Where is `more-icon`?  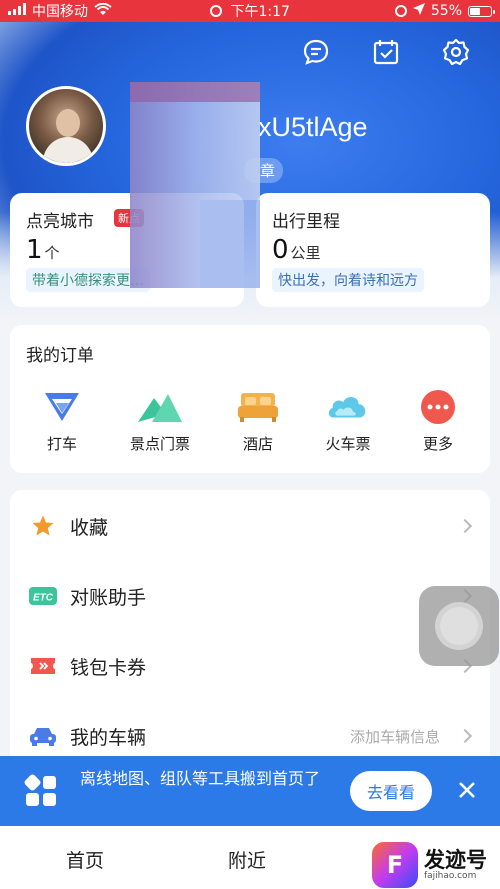 more-icon is located at coordinates (438, 407).